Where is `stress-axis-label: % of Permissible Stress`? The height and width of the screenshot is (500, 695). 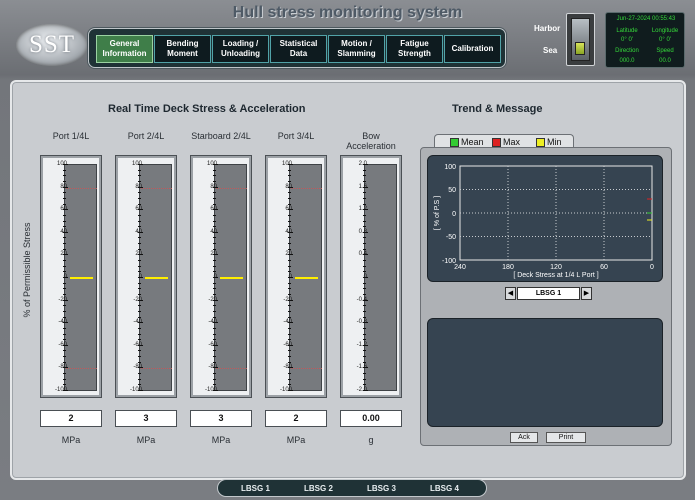
stress-axis-label: % of Permissible Stress is located at coordinates (27, 270).